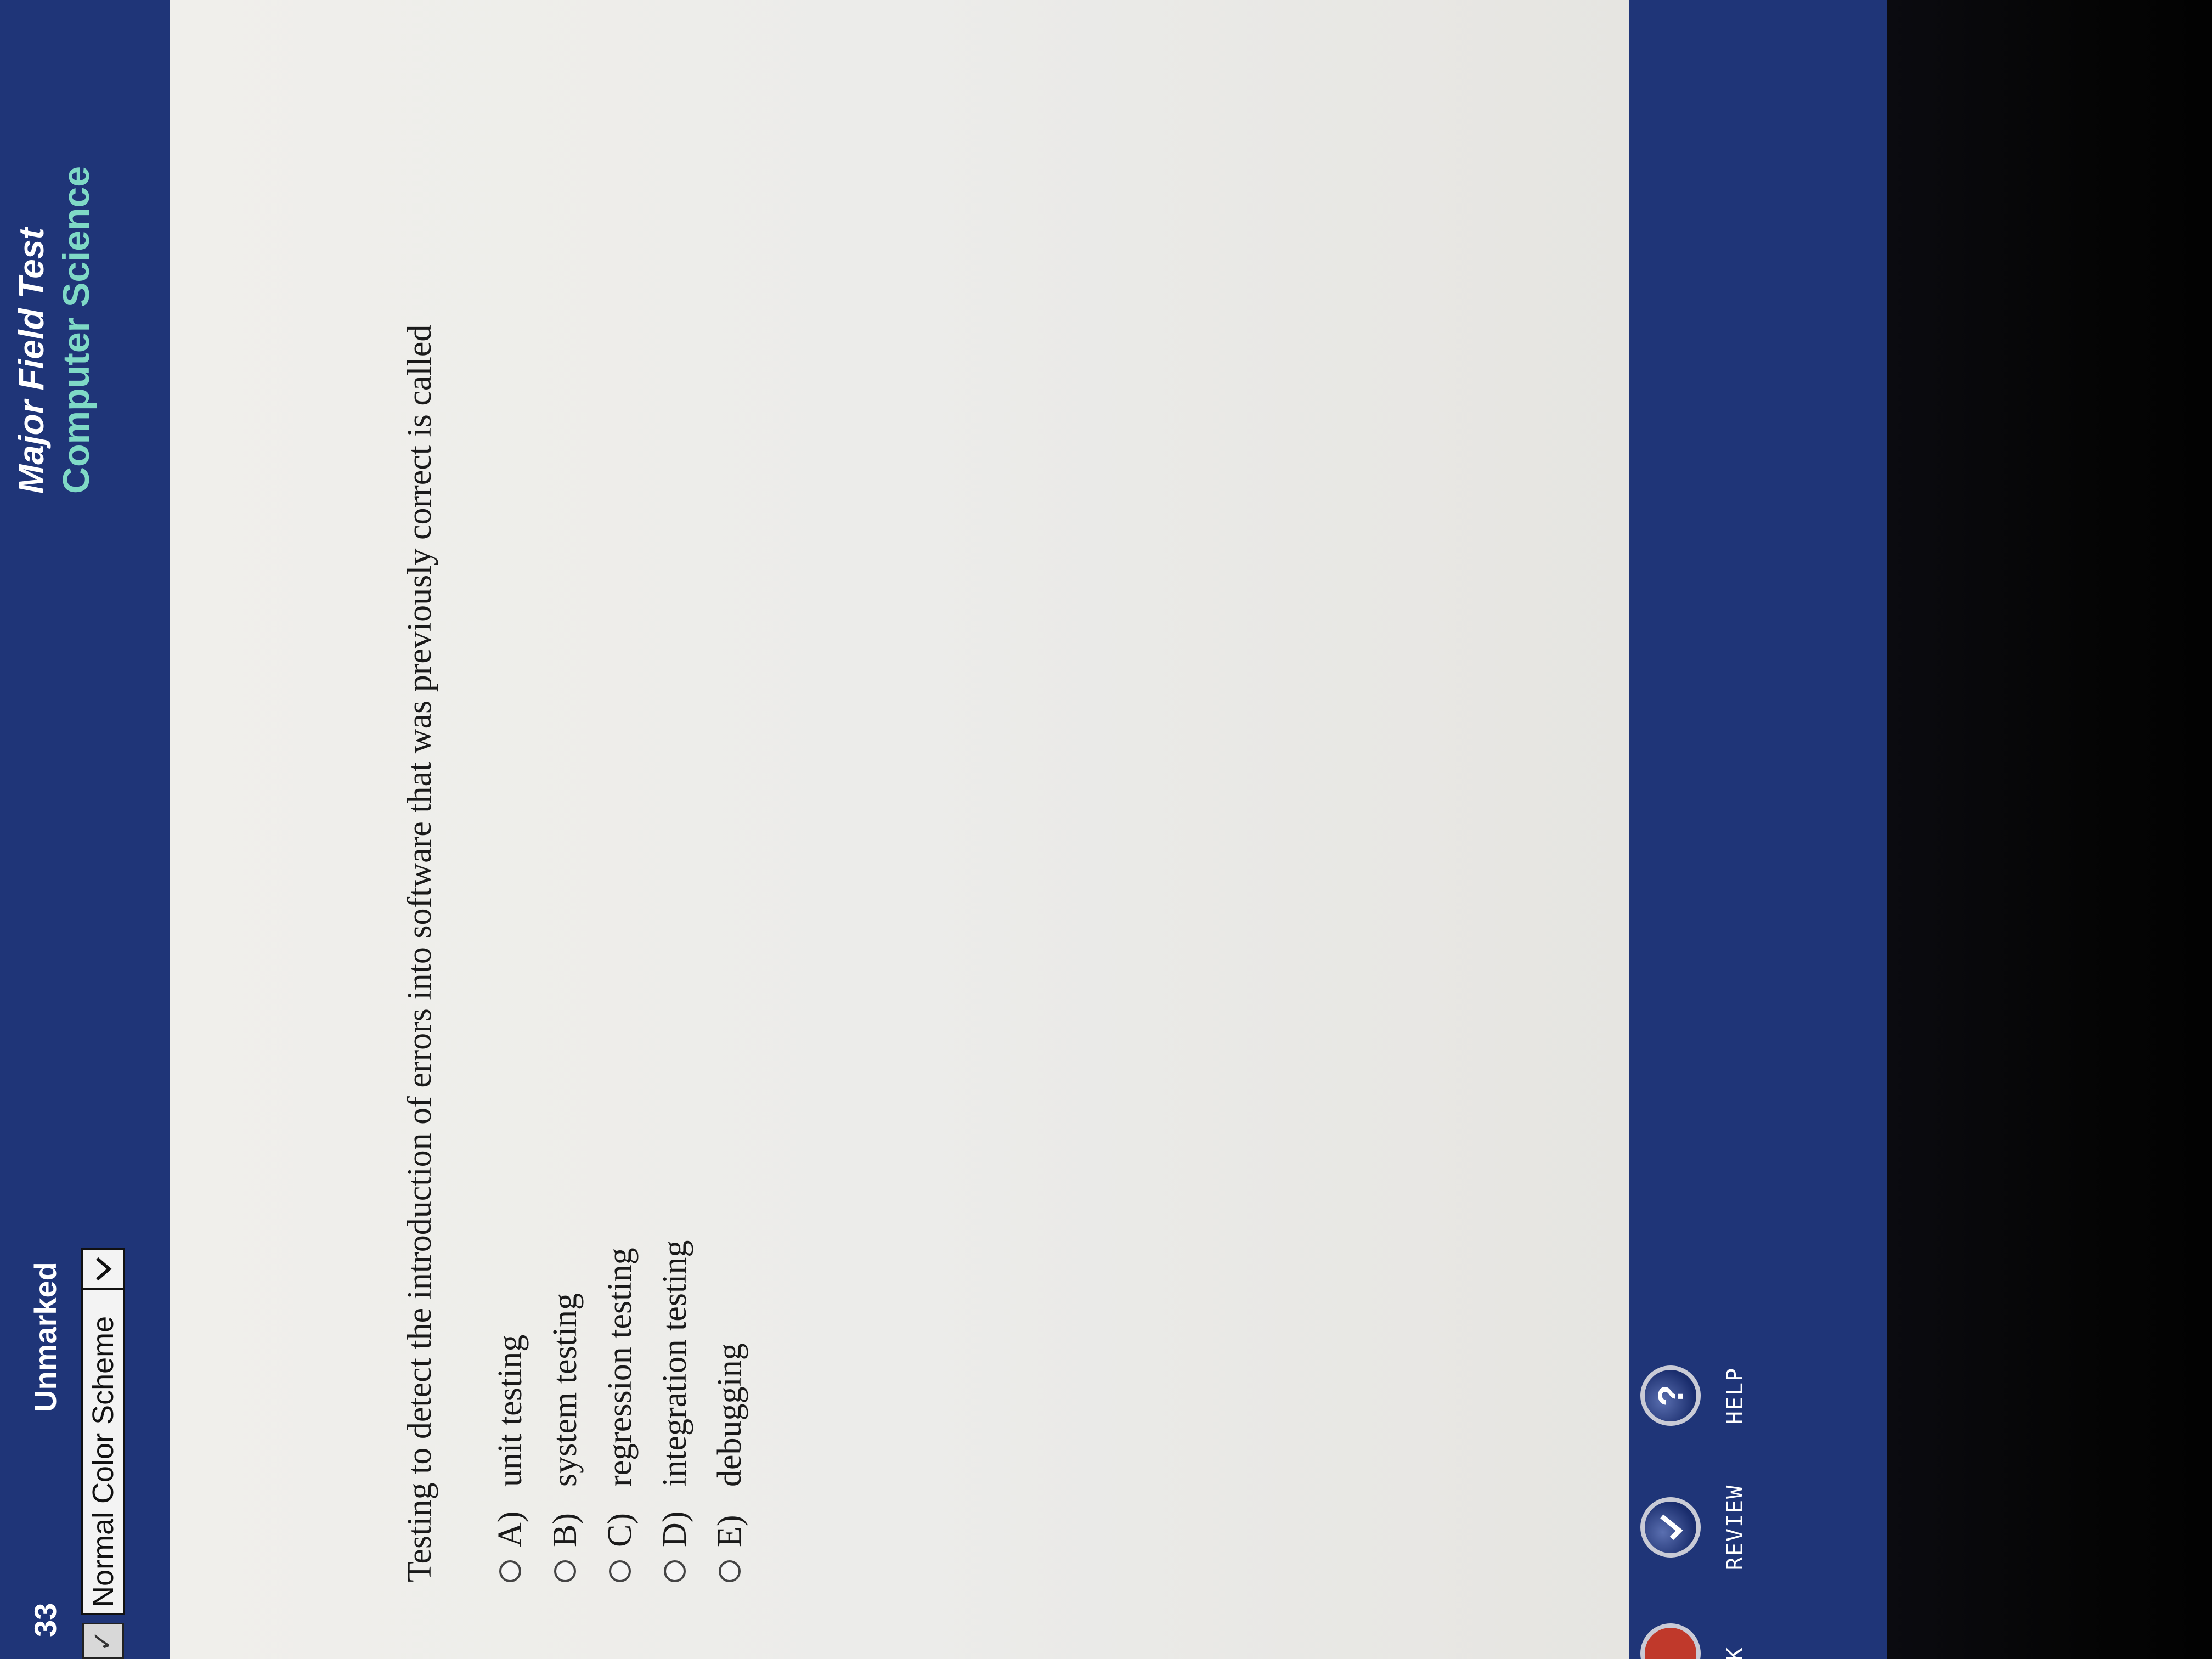 The width and height of the screenshot is (2212, 1659). What do you see at coordinates (55, 247) in the screenshot?
I see `test-title-block: Major Field Test Computer Science` at bounding box center [55, 247].